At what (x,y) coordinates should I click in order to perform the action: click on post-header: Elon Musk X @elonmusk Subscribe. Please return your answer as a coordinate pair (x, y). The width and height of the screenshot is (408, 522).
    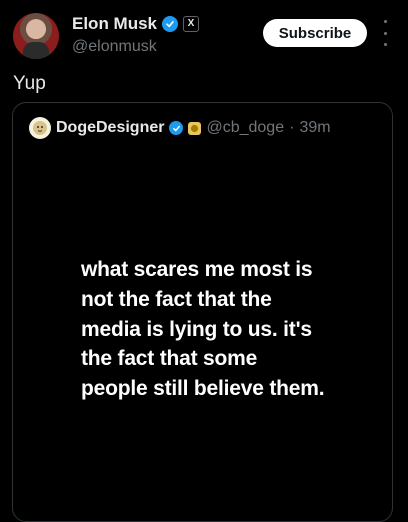
    Looking at the image, I should click on (204, 32).